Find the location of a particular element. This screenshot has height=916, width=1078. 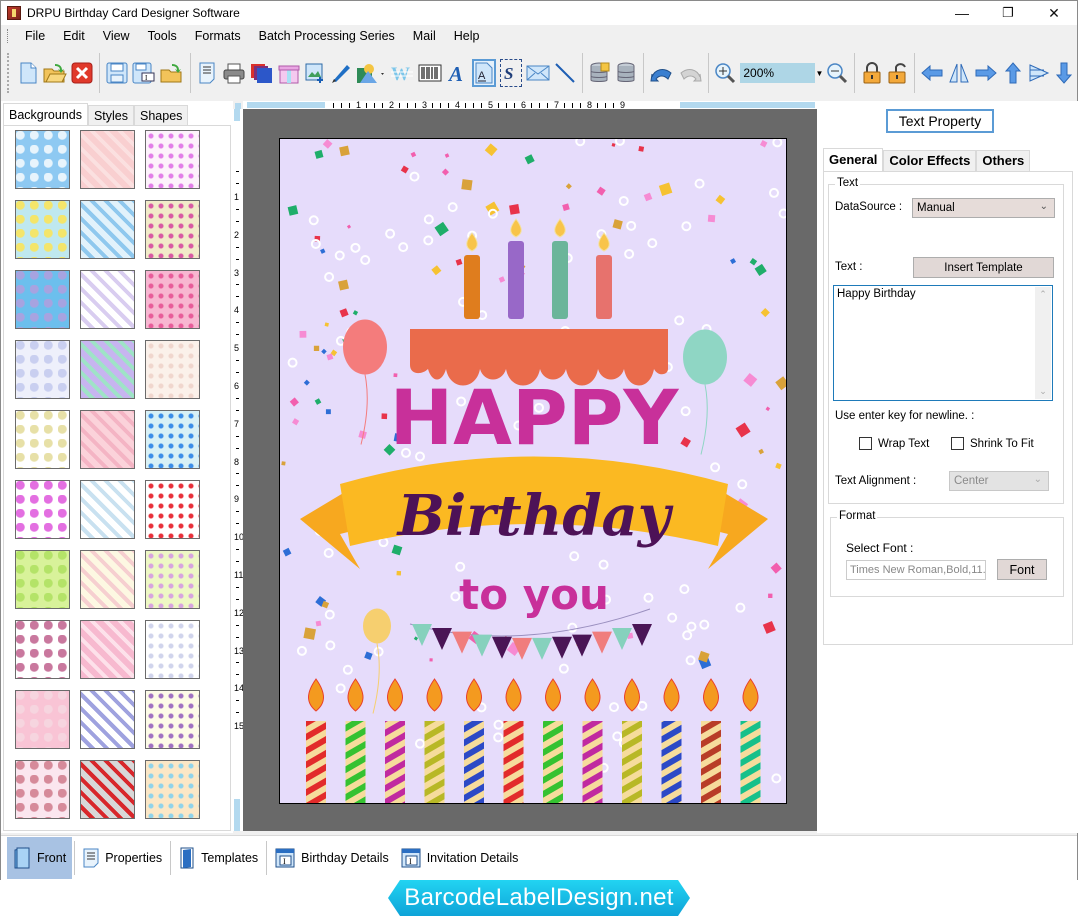

maximize-button: ❐ is located at coordinates (1008, 13).